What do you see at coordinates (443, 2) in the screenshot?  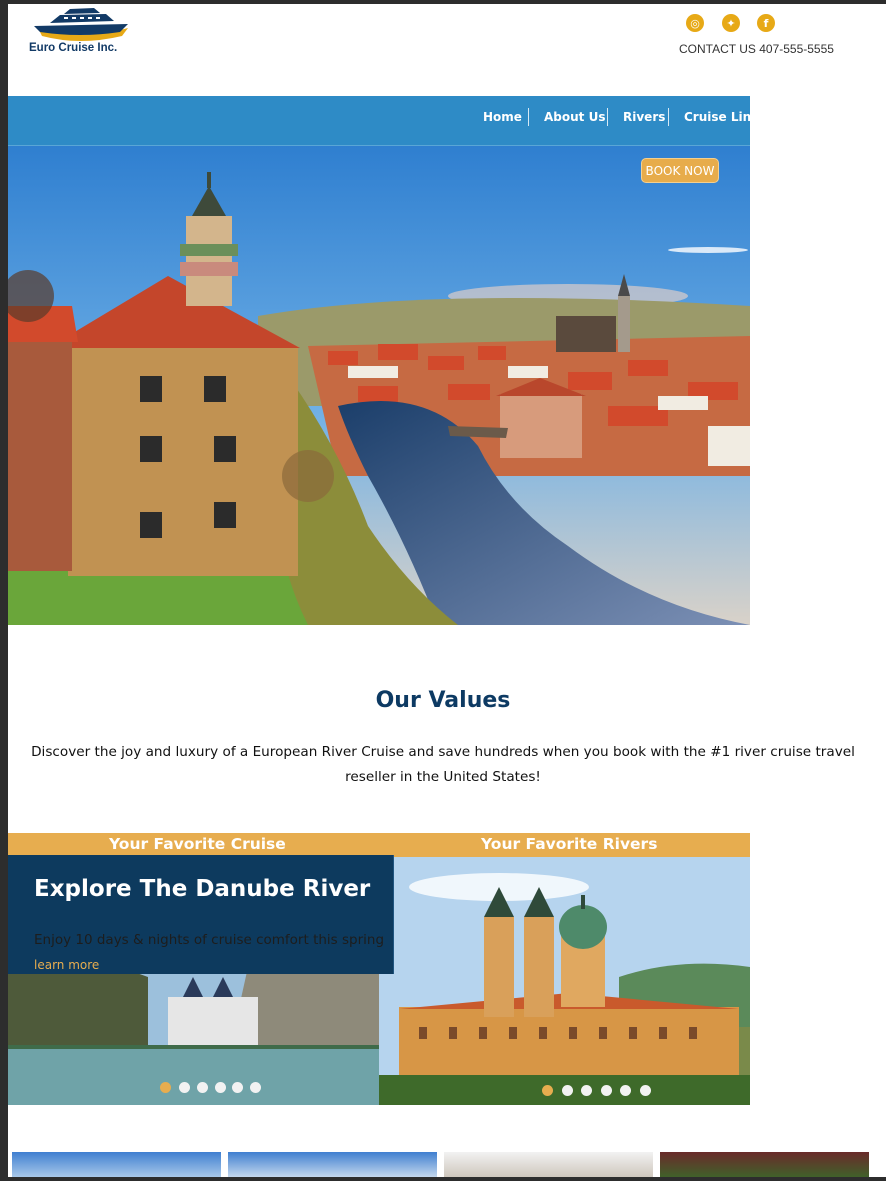 I see `window-frame-top` at bounding box center [443, 2].